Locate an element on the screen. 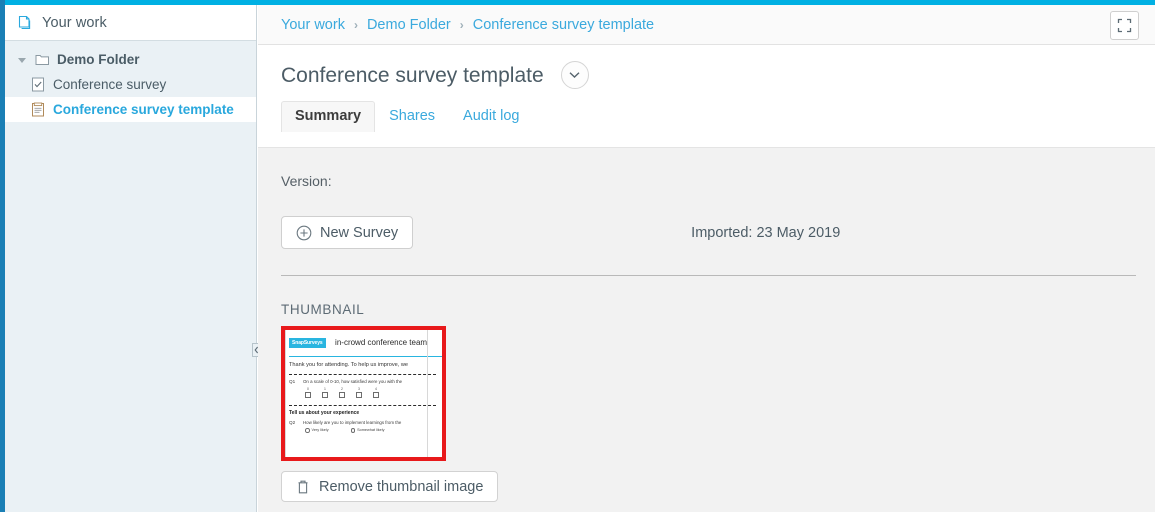 The height and width of the screenshot is (512, 1155). fullscreen-button is located at coordinates (1124, 25).